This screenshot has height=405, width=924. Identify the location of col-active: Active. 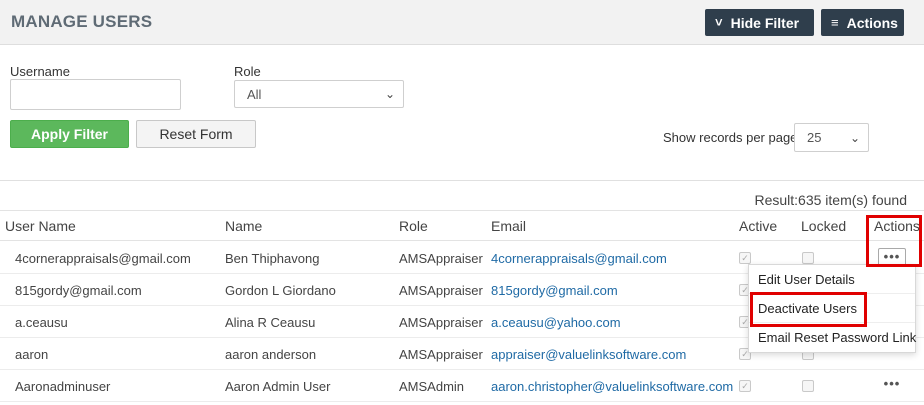
(758, 226).